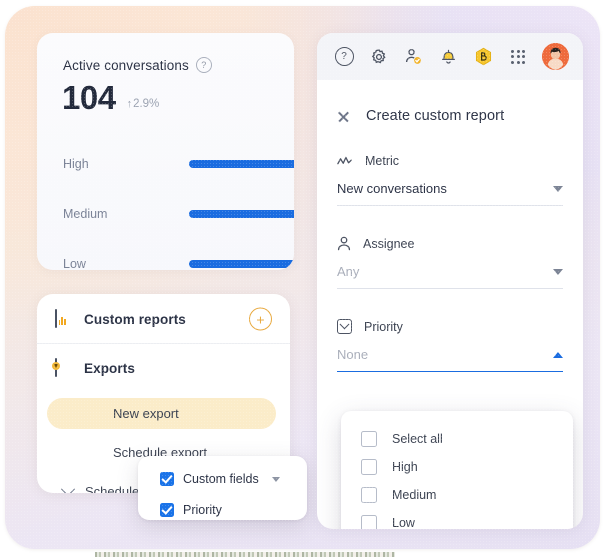  Describe the element at coordinates (483, 57) in the screenshot. I see `hexagon-badge-icon` at that location.